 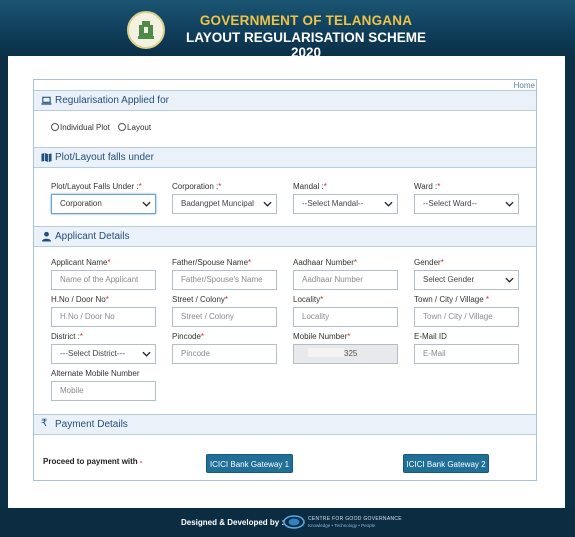 What do you see at coordinates (429, 262) in the screenshot?
I see `label-gender: Gender*` at bounding box center [429, 262].